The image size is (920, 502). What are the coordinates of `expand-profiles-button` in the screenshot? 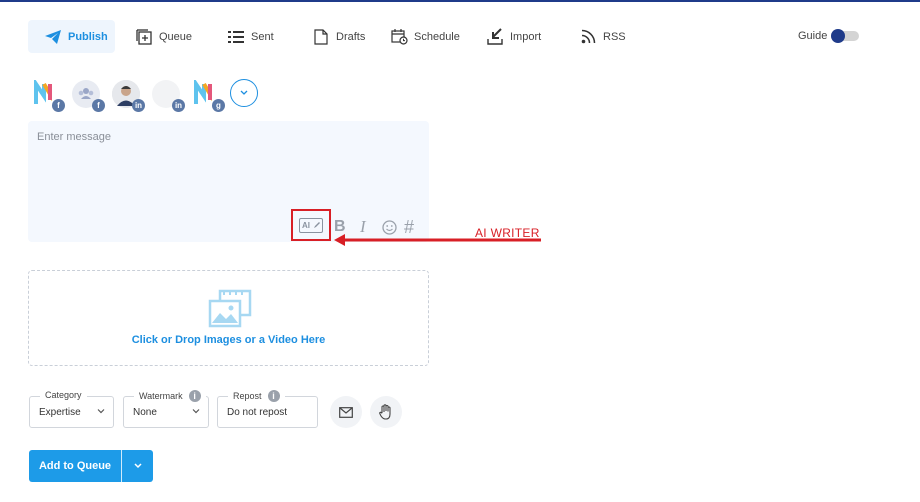 It's located at (244, 93).